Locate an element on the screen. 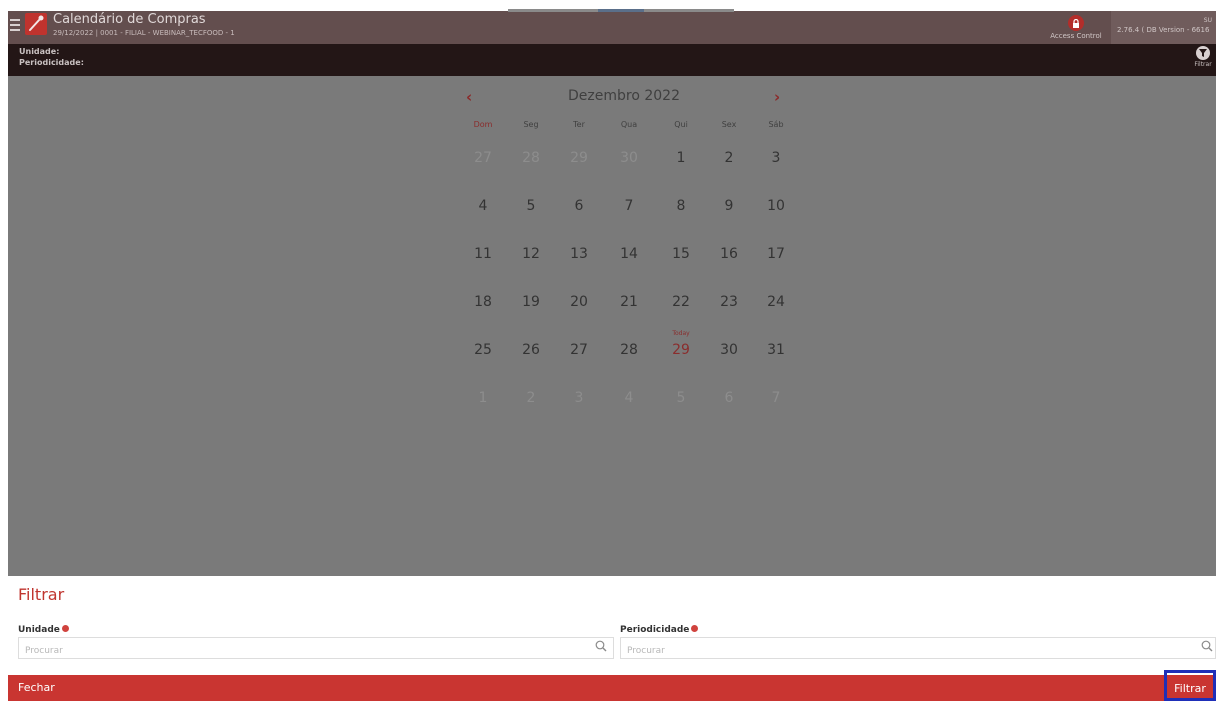 The height and width of the screenshot is (701, 1216). calendar-day: 8 is located at coordinates (681, 205).